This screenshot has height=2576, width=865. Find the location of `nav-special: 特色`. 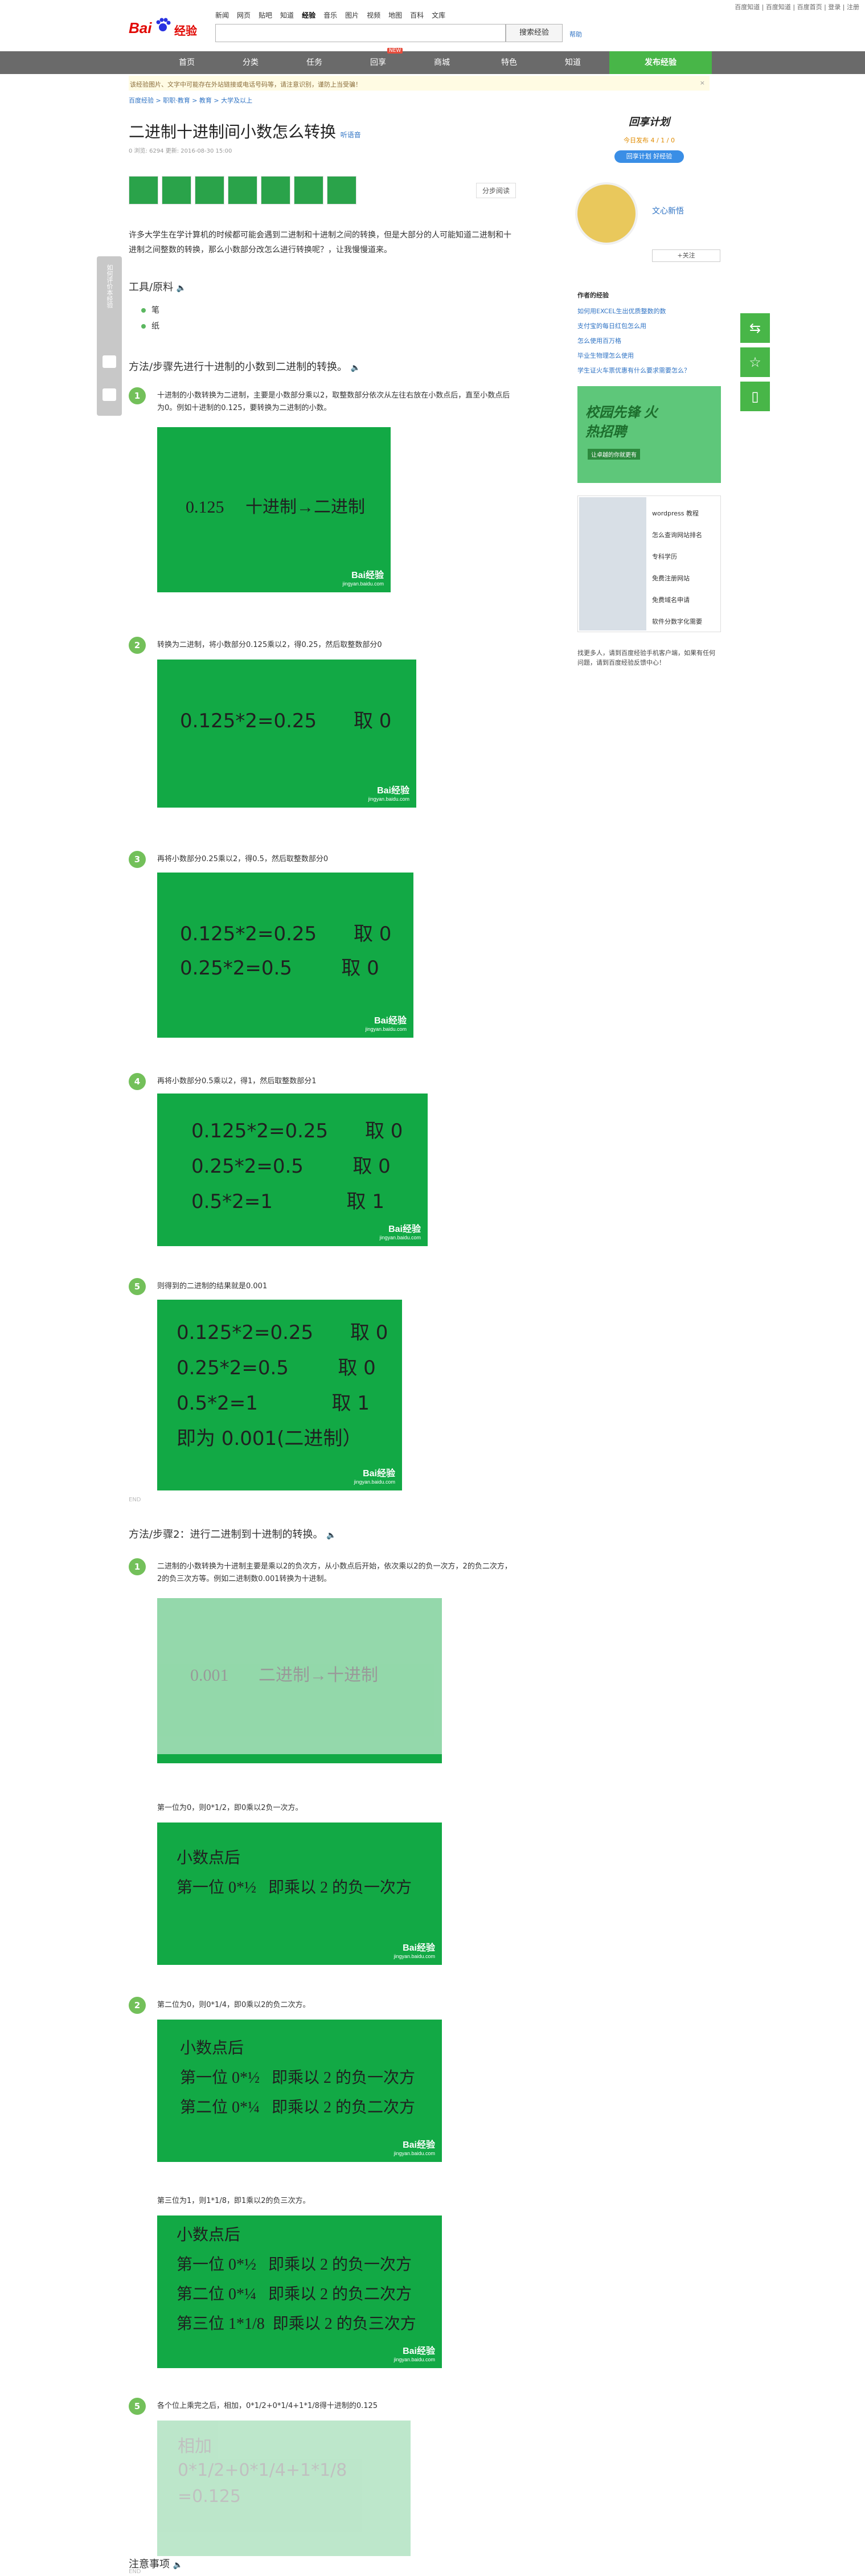

nav-special: 特色 is located at coordinates (509, 62).